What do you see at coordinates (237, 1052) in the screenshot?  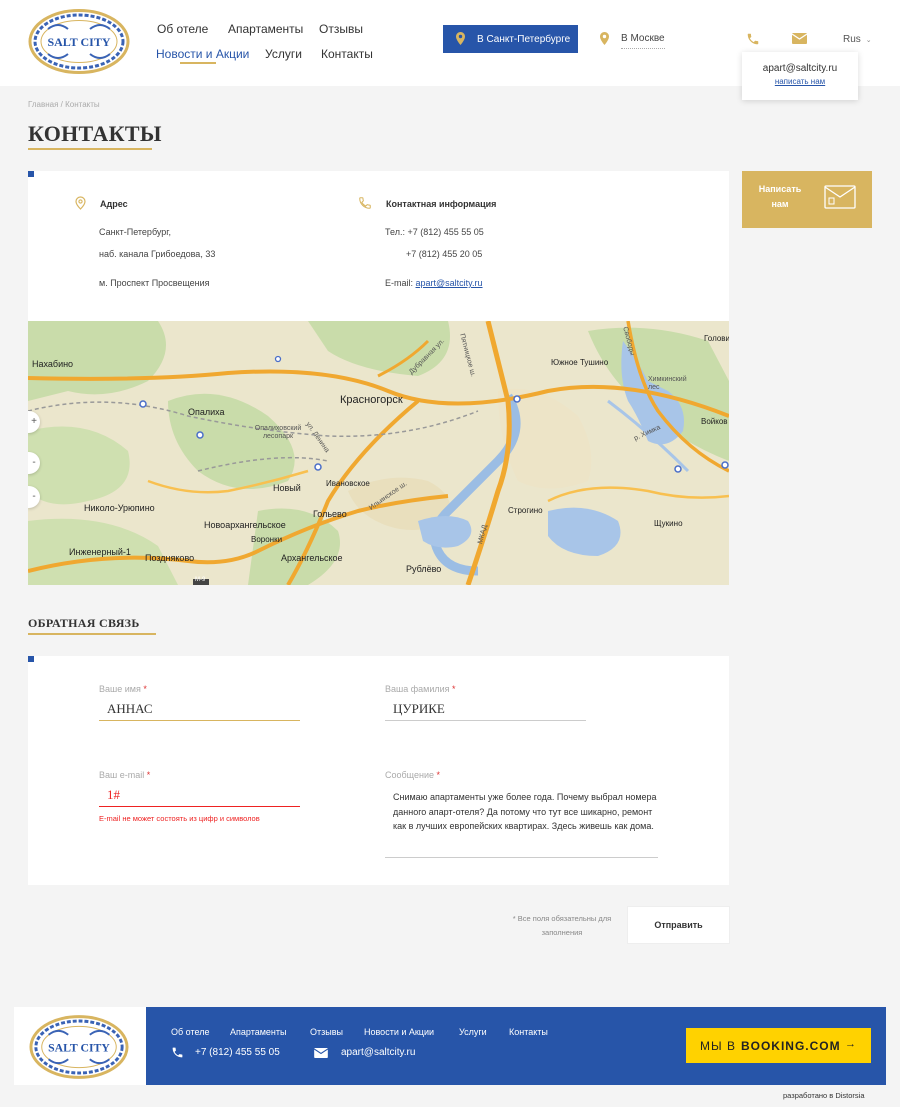 I see `footer-phone: +7 (812) 455 55 05` at bounding box center [237, 1052].